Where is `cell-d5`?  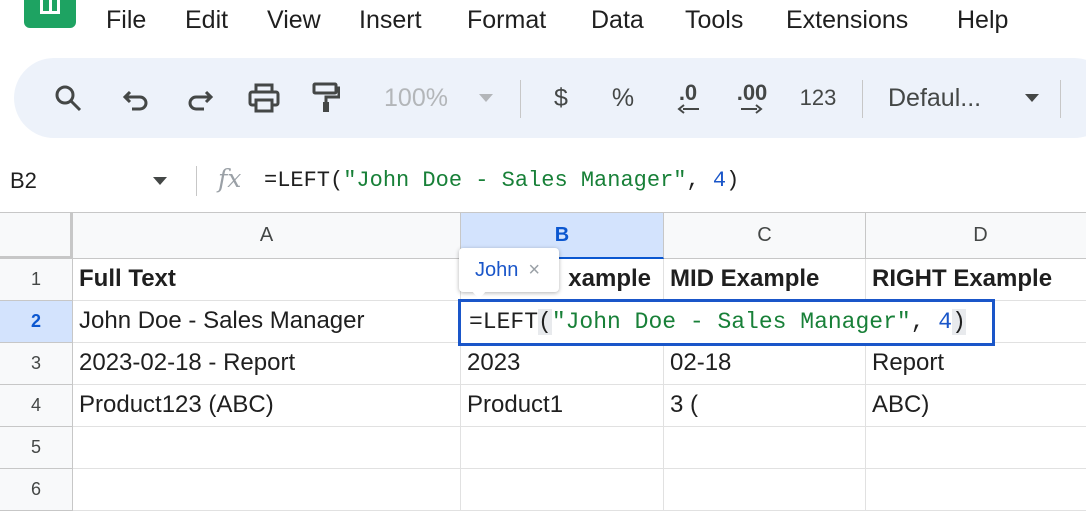
cell-d5 is located at coordinates (976, 448).